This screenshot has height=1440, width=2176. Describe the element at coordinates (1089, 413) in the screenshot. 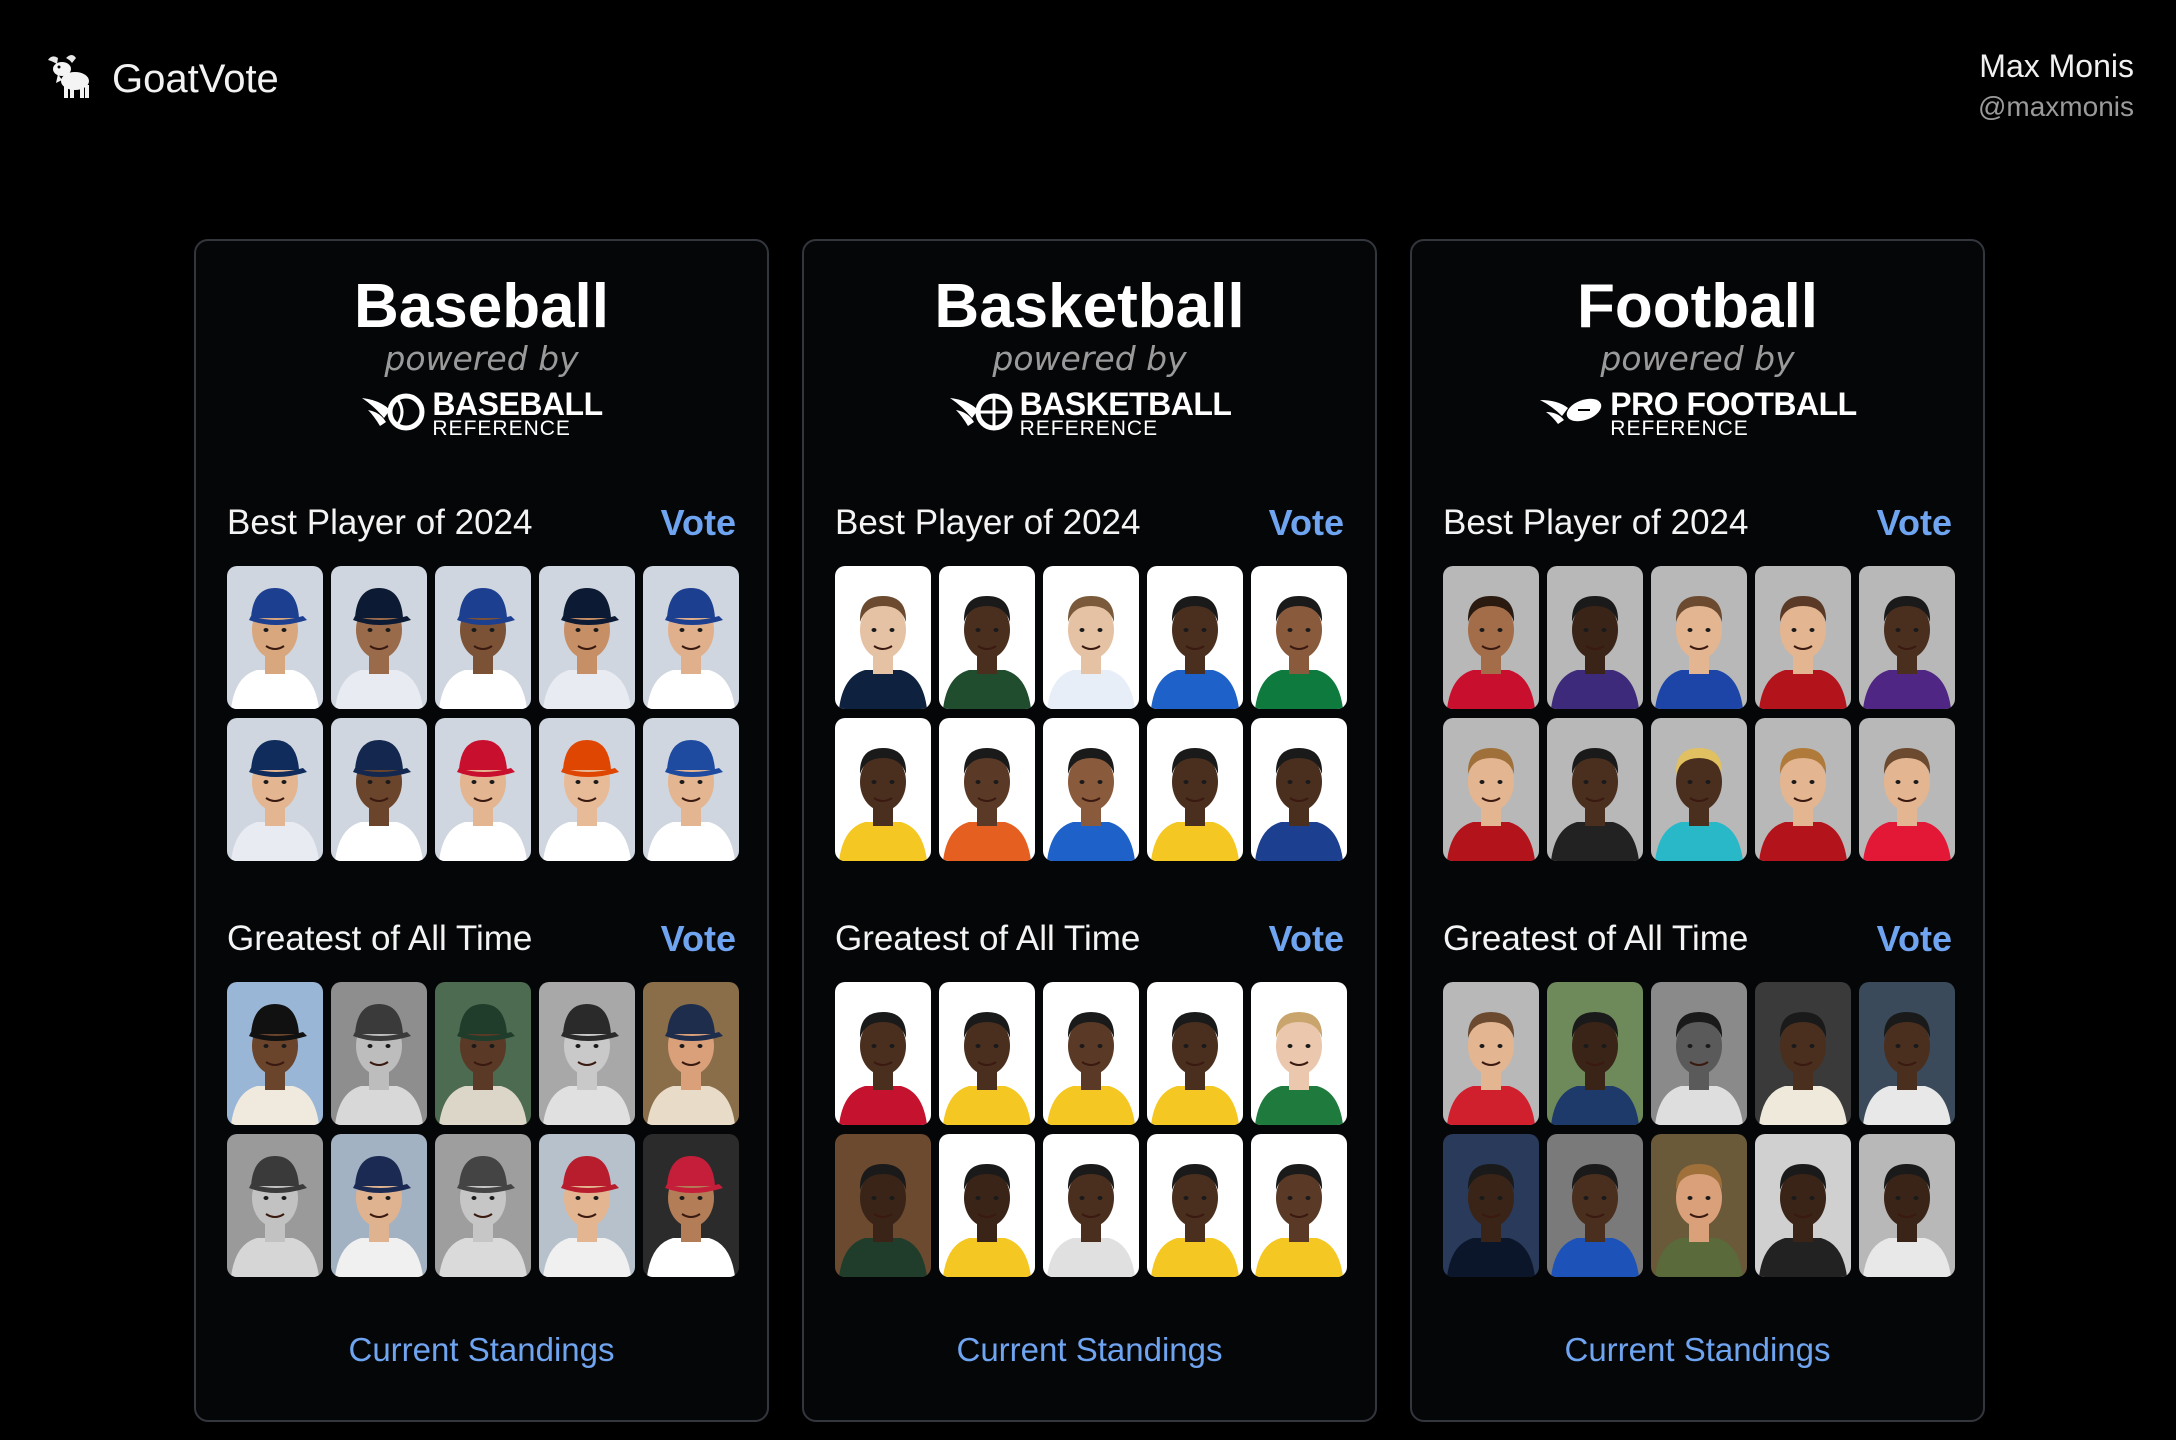

I see `basketball-reference-logo: BASKETBALL REFERENCE` at that location.